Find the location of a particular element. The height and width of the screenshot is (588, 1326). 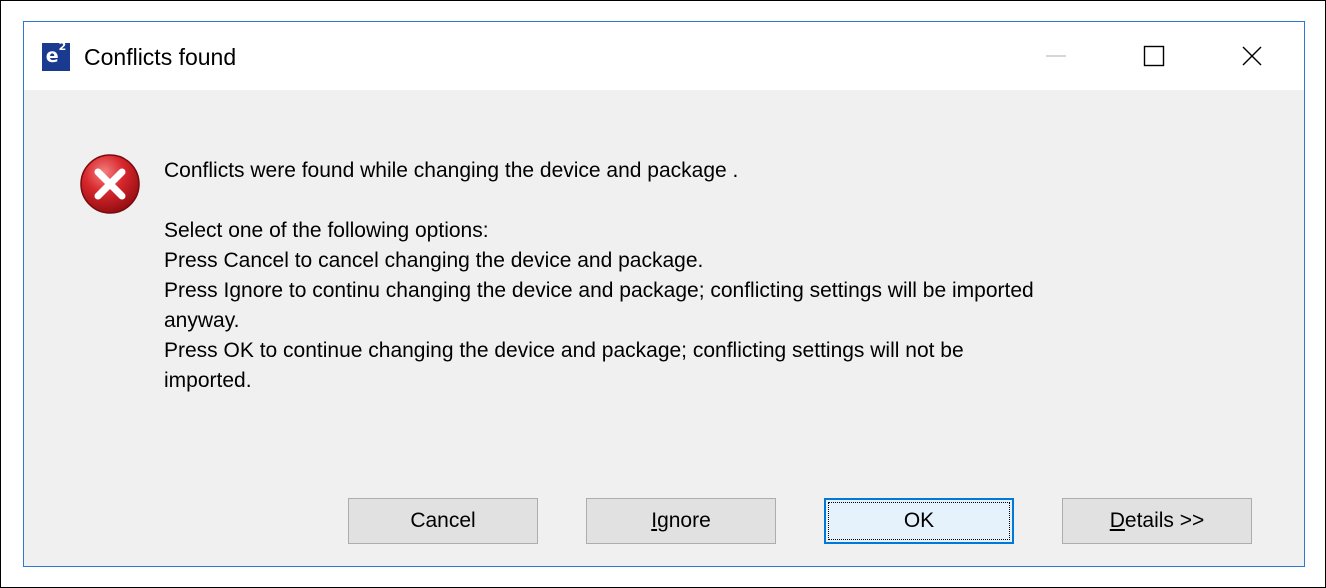

focus-rectangle is located at coordinates (919, 521).